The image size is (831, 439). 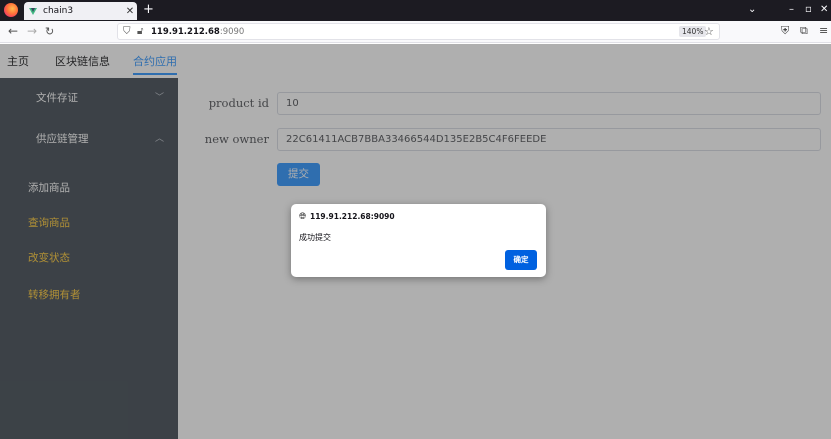 What do you see at coordinates (415, 10) in the screenshot?
I see `browser-tab-strip: chain3 ✕ + ⌄ – ▫ ✕` at bounding box center [415, 10].